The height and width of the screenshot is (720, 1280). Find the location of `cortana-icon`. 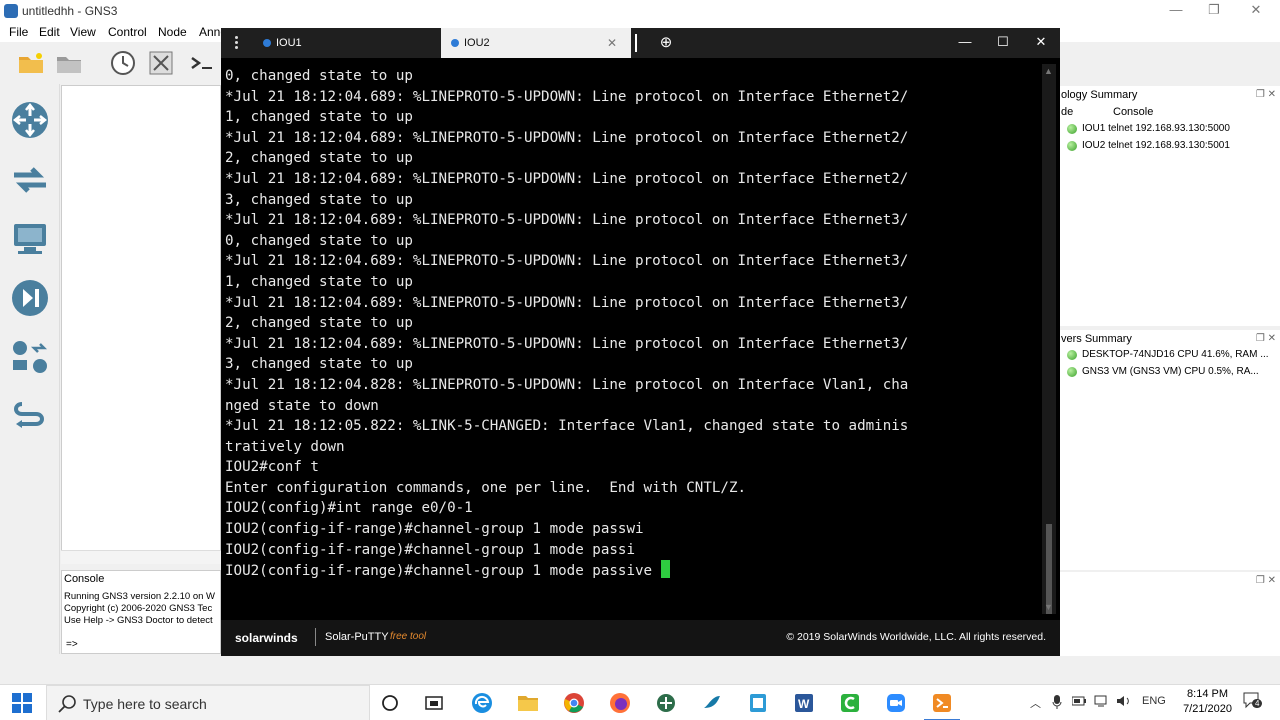

cortana-icon is located at coordinates (390, 703).